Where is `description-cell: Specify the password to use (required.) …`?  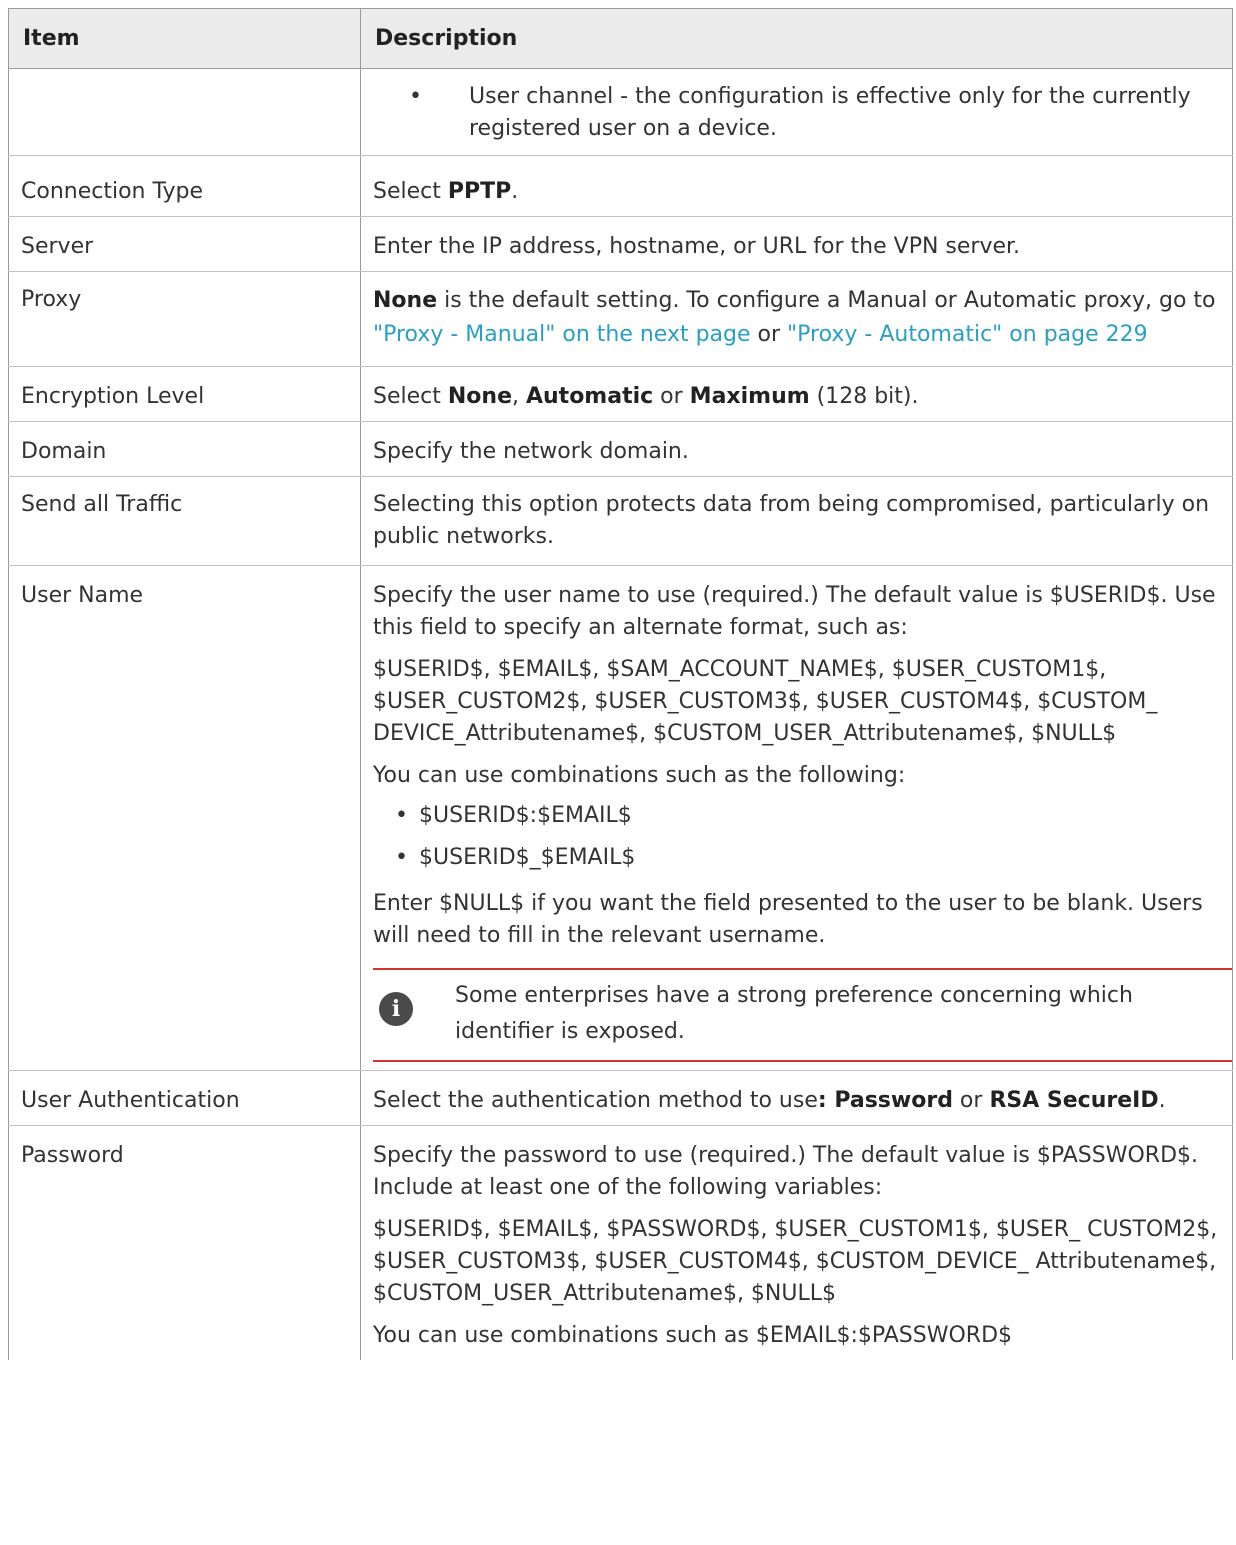
description-cell: Specify the password to use (required.) … is located at coordinates (796, 1242).